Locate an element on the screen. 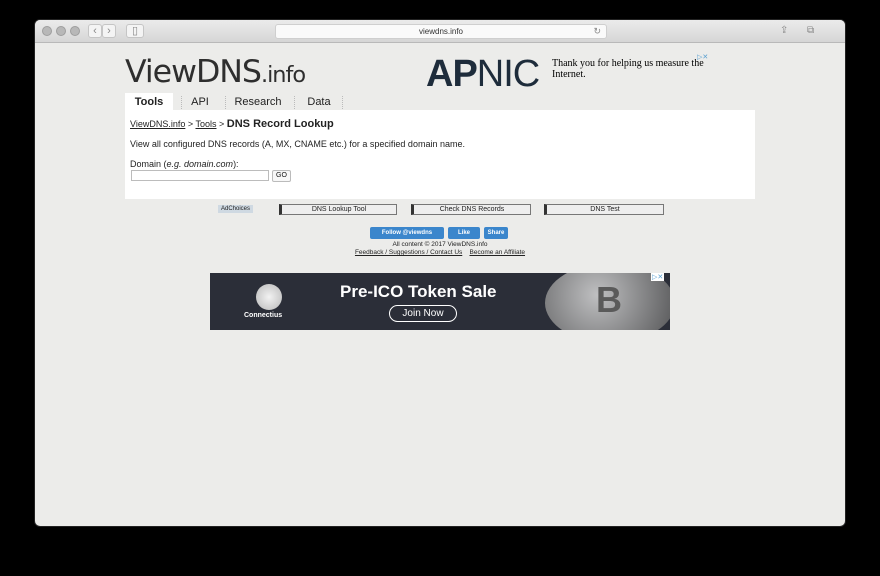  minimize-window-button is located at coordinates (61, 31).